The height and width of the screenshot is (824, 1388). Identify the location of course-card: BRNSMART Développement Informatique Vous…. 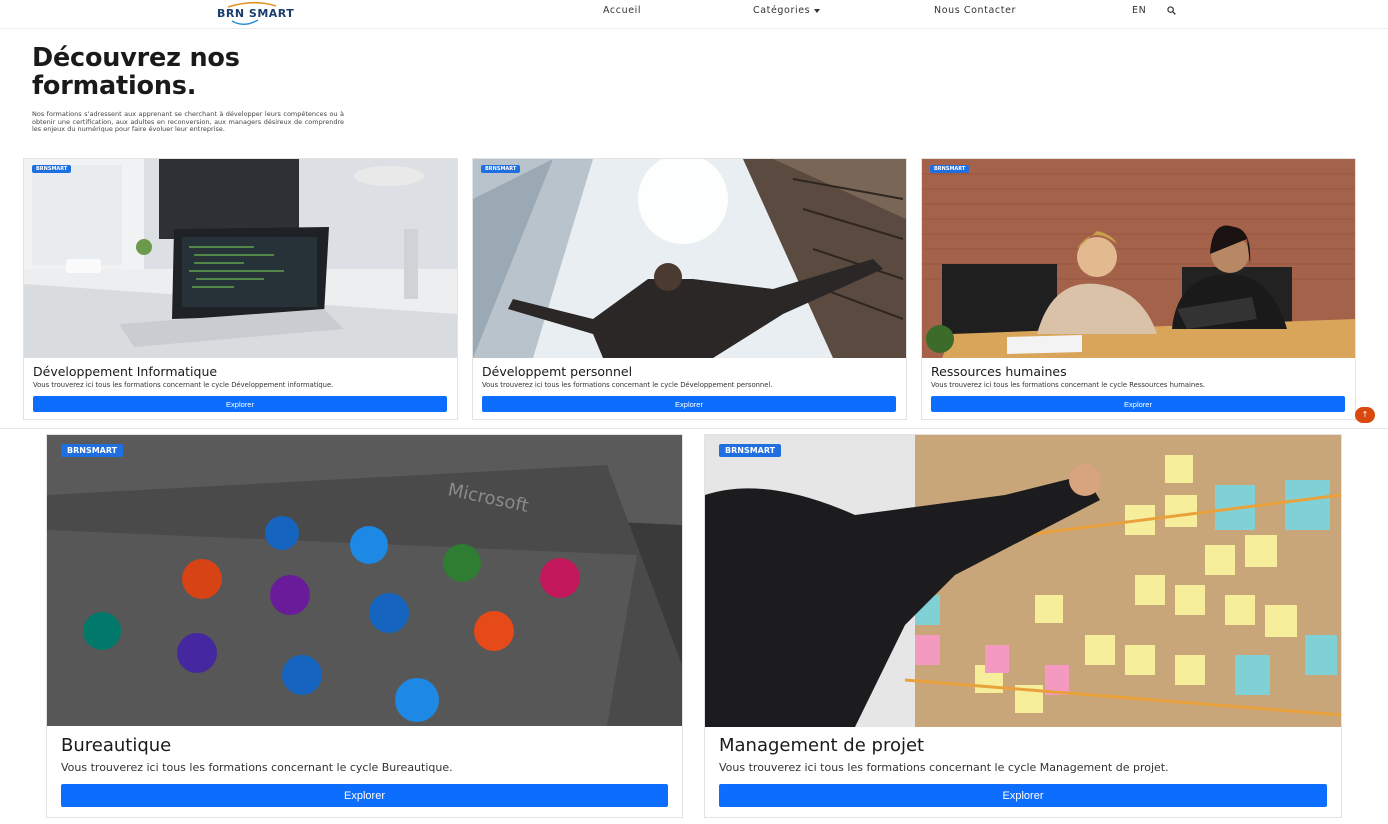
(240, 289).